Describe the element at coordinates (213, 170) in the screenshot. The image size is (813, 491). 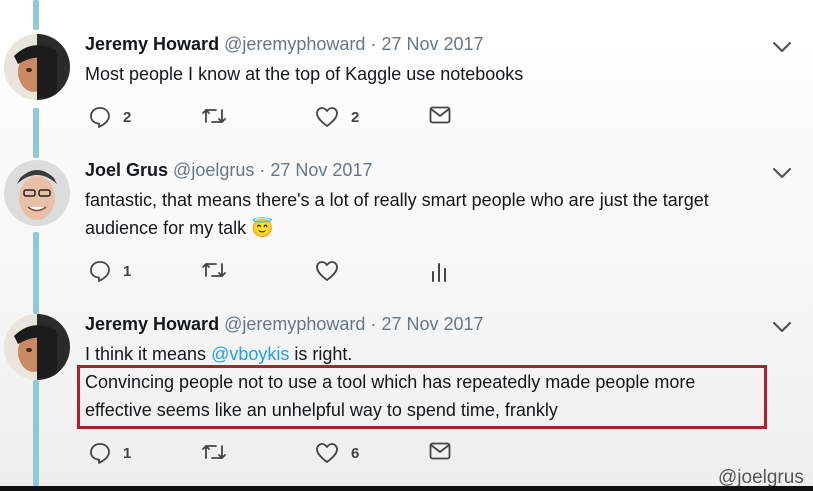
I see `author-handle: @joelgrus` at that location.